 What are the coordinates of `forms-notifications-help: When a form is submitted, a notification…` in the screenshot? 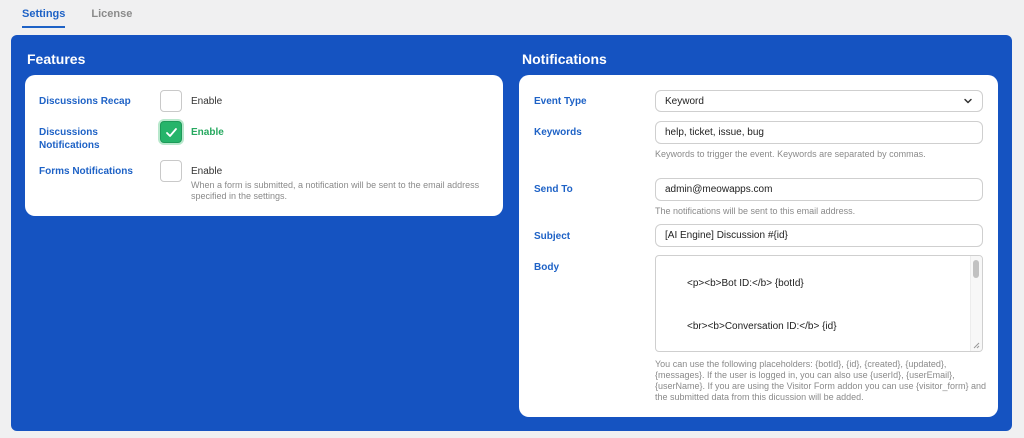 It's located at (335, 190).